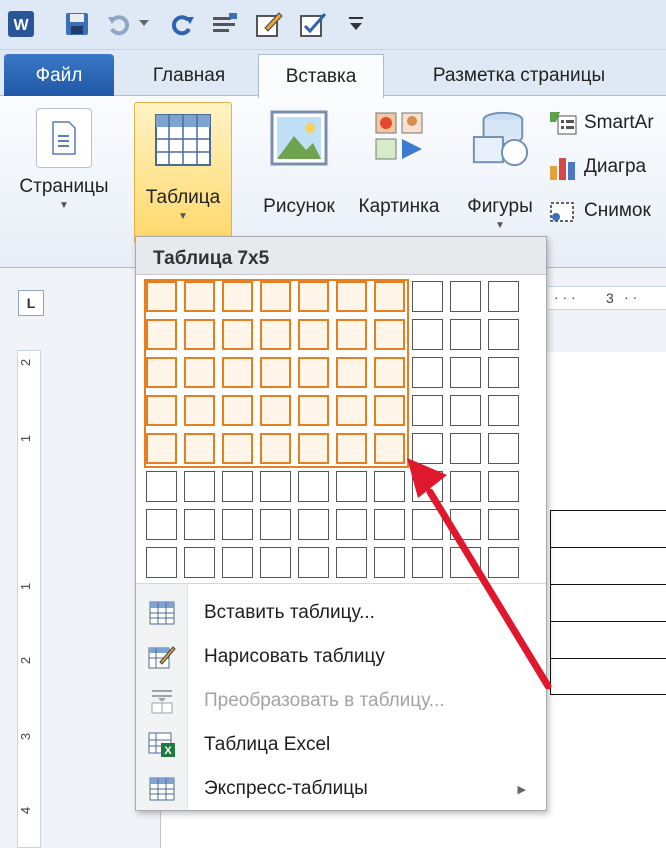 The image size is (666, 848). I want to click on draw-table-menu-item: Нарисовать таблицу, so click(341, 657).